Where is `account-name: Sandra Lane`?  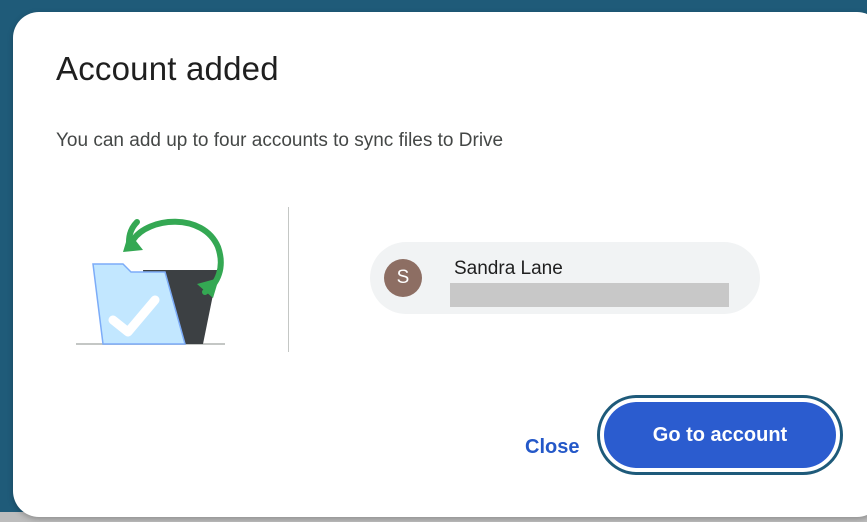
account-name: Sandra Lane is located at coordinates (508, 268).